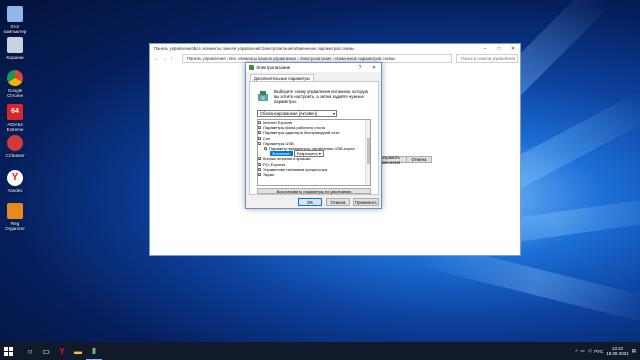  I want to click on desktop-icon-recycle-bin: Корзина, so click(15, 48).